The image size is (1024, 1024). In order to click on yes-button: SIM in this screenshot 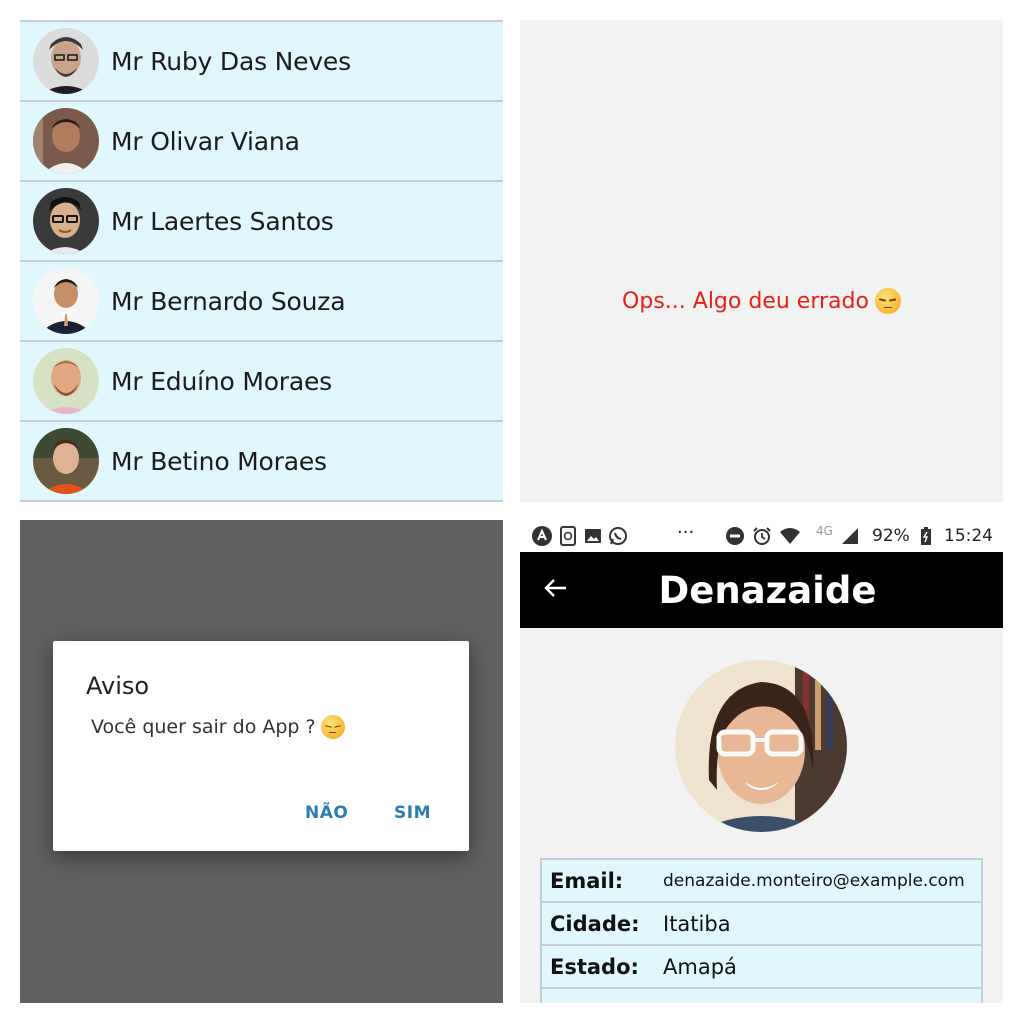, I will do `click(412, 813)`.